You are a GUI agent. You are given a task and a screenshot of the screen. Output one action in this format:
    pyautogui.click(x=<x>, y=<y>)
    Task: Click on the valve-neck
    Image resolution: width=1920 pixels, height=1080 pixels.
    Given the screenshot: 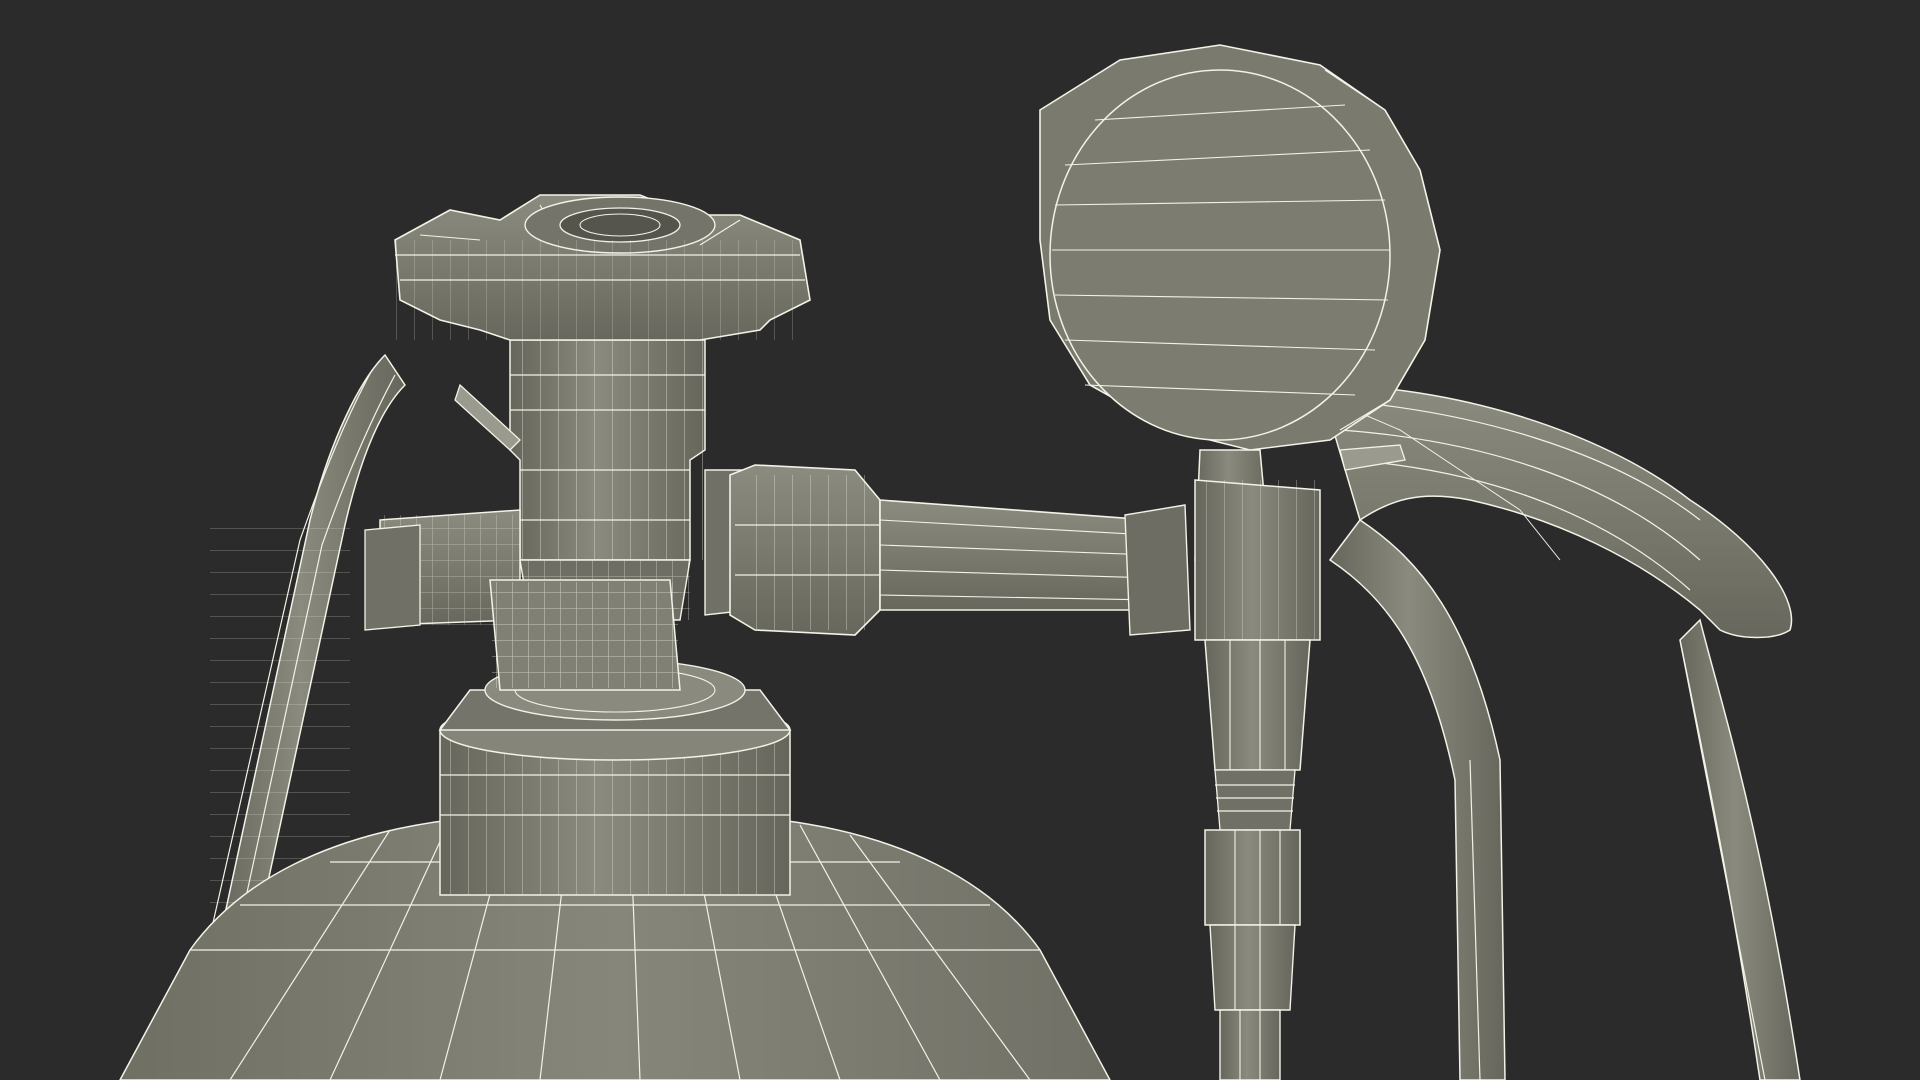 What is the action you would take?
    pyautogui.click(x=615, y=777)
    